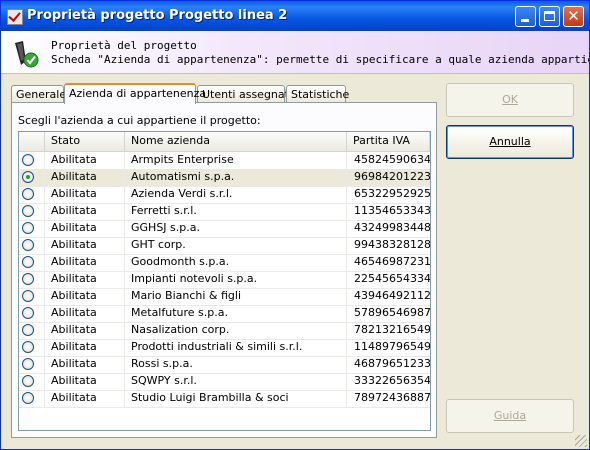 The height and width of the screenshot is (450, 590). I want to click on ok-button: OK, so click(510, 100).